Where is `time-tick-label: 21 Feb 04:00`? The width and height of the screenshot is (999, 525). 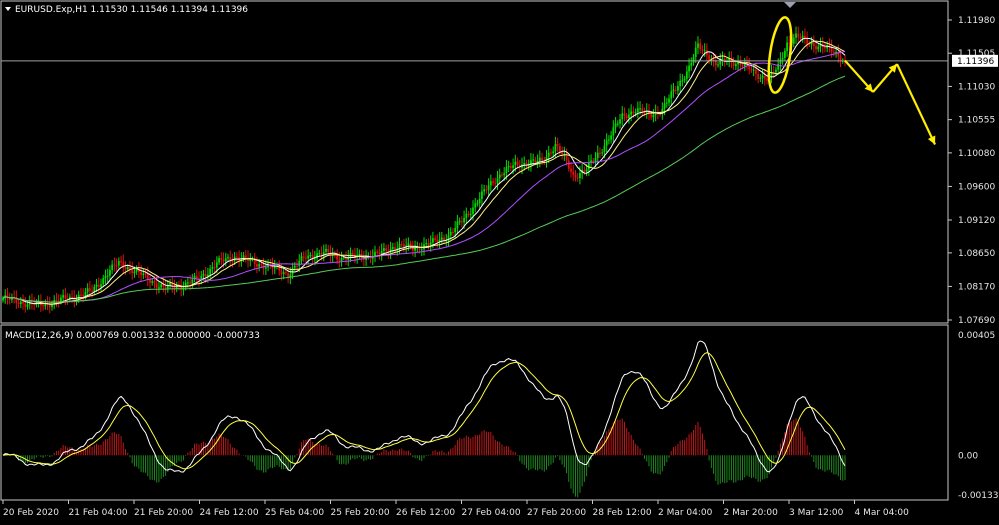 time-tick-label: 21 Feb 04:00 is located at coordinates (98, 513).